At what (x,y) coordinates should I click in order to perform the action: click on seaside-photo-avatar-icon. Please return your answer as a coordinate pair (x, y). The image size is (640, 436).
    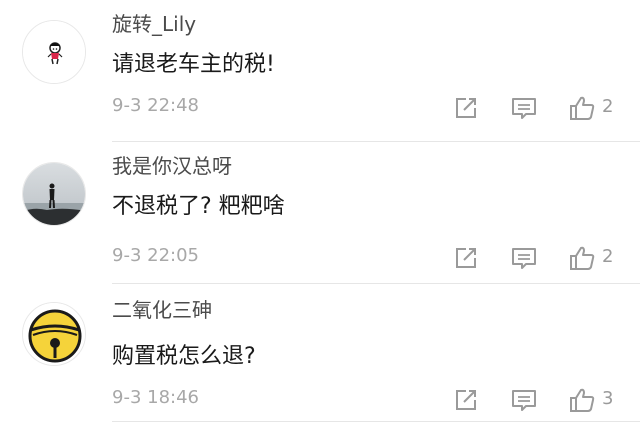
    Looking at the image, I should click on (54, 194).